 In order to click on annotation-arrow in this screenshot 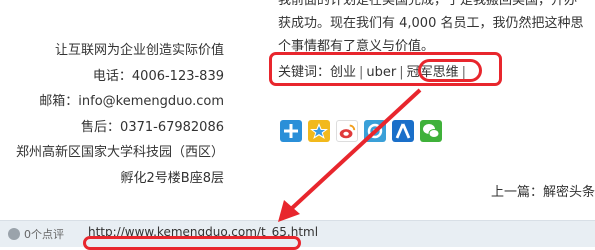, I will do `click(350, 155)`.